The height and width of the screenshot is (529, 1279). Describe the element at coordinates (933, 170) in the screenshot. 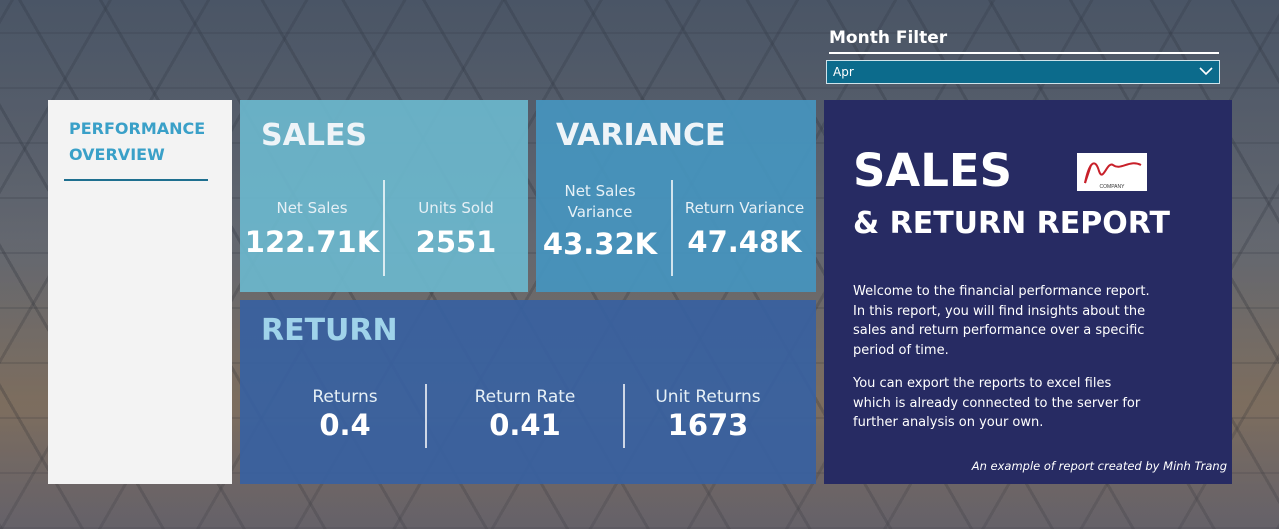

I see `report-heading: SALES` at that location.